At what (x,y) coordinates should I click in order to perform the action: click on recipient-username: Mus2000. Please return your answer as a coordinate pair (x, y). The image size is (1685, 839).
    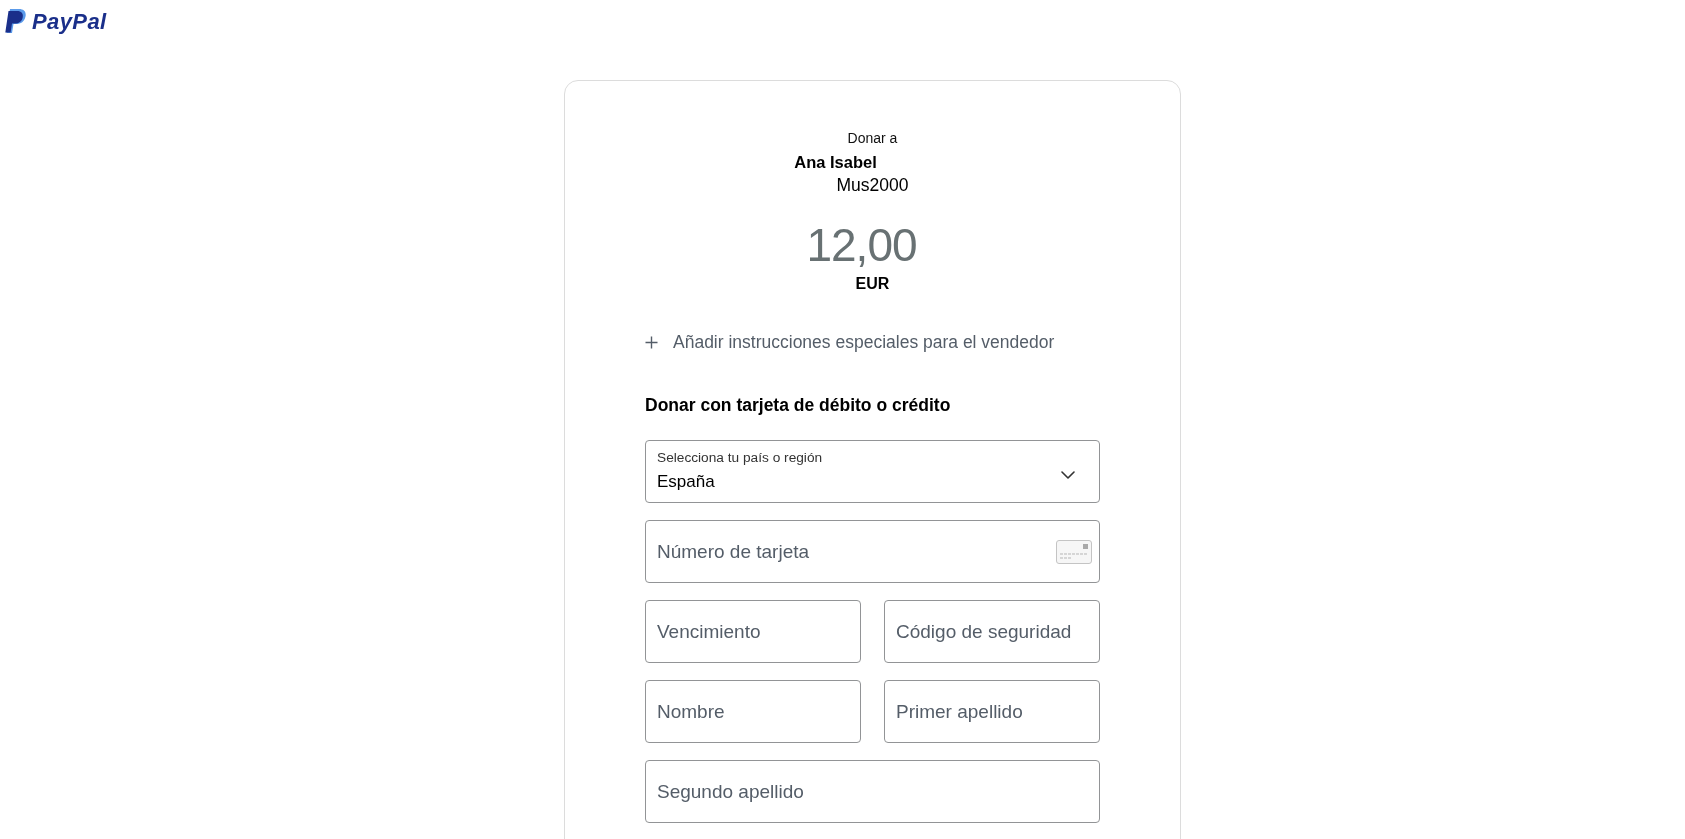
    Looking at the image, I should click on (872, 185).